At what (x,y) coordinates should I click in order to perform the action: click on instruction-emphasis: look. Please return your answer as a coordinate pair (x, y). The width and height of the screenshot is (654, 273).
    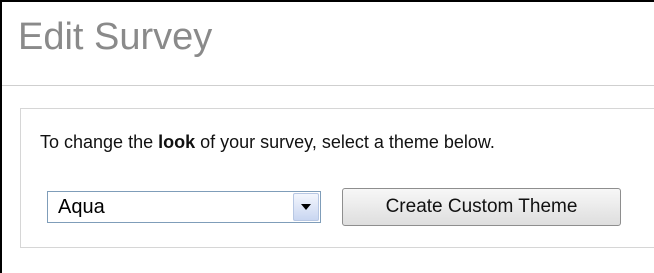
    Looking at the image, I should click on (177, 142).